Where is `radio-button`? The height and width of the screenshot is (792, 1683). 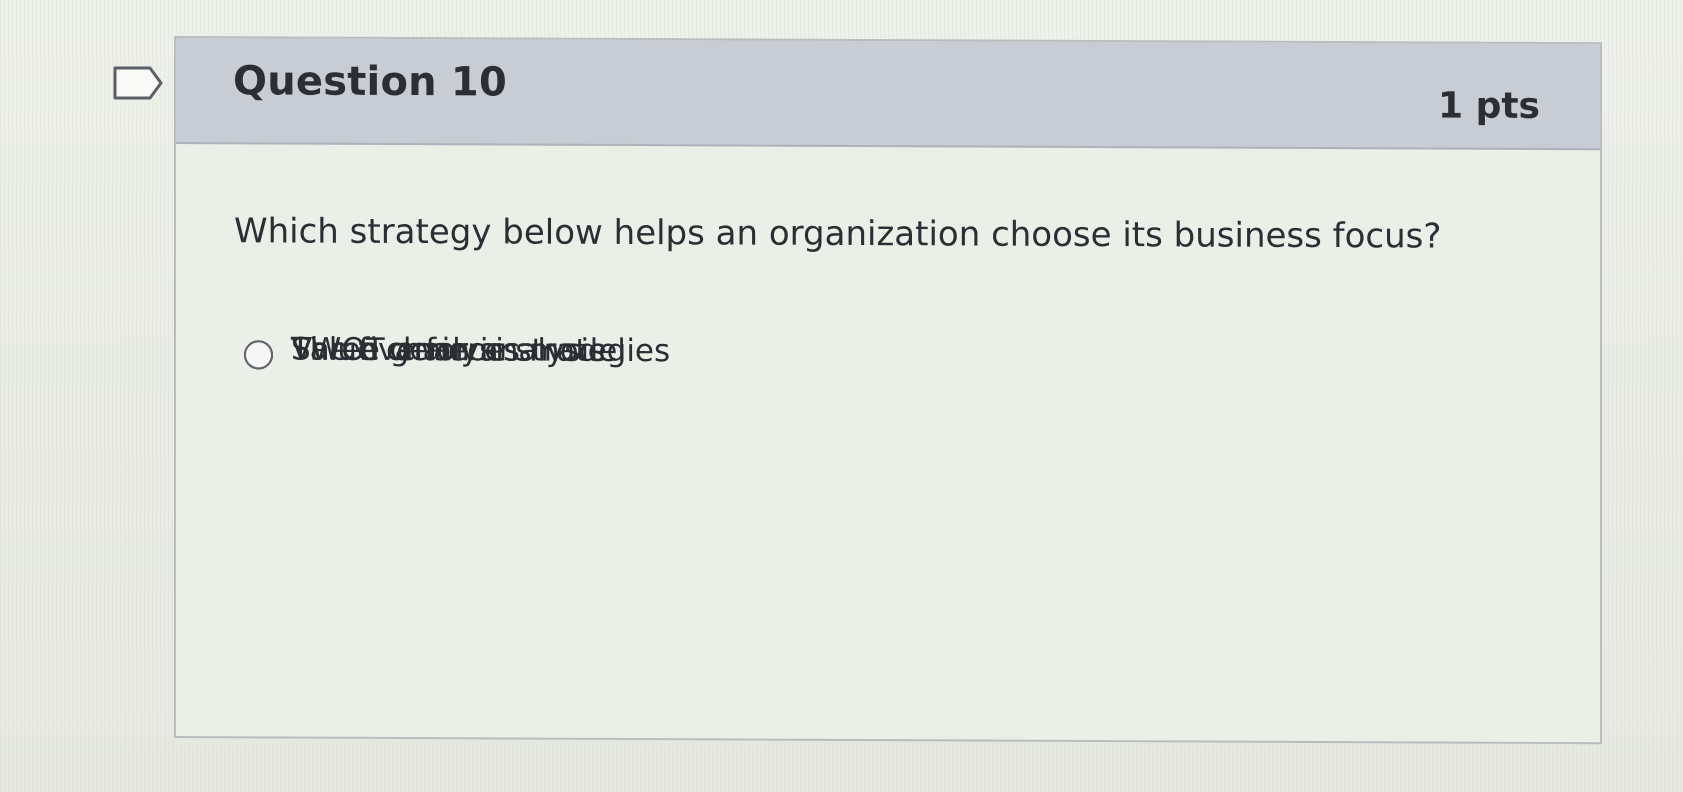 radio-button is located at coordinates (258, 355).